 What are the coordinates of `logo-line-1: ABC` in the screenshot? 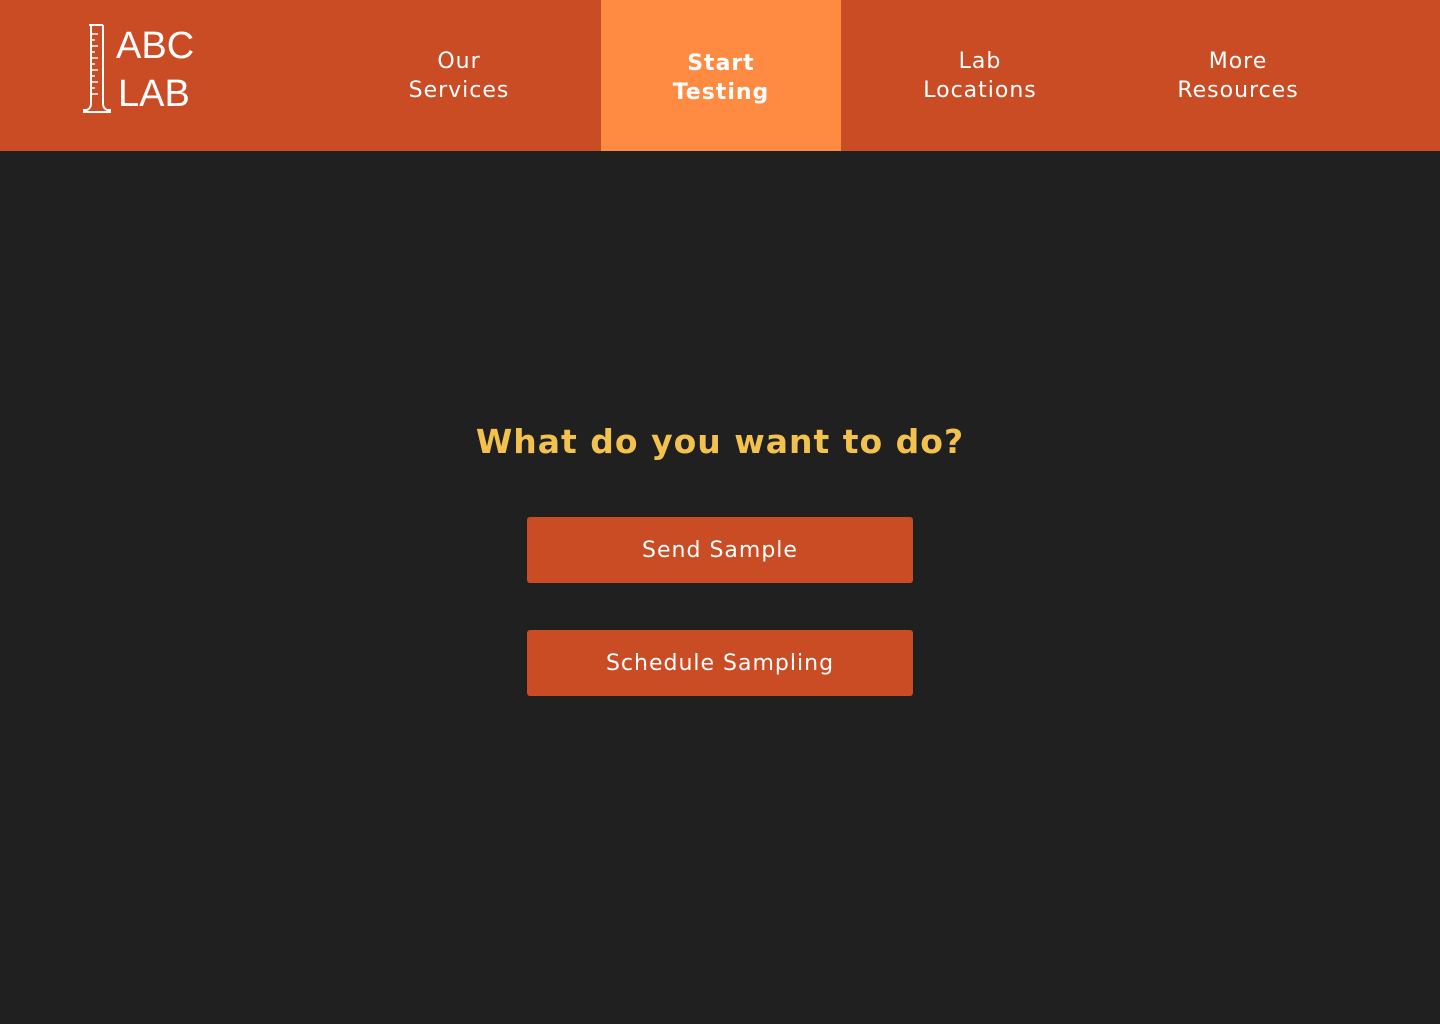 It's located at (155, 46).